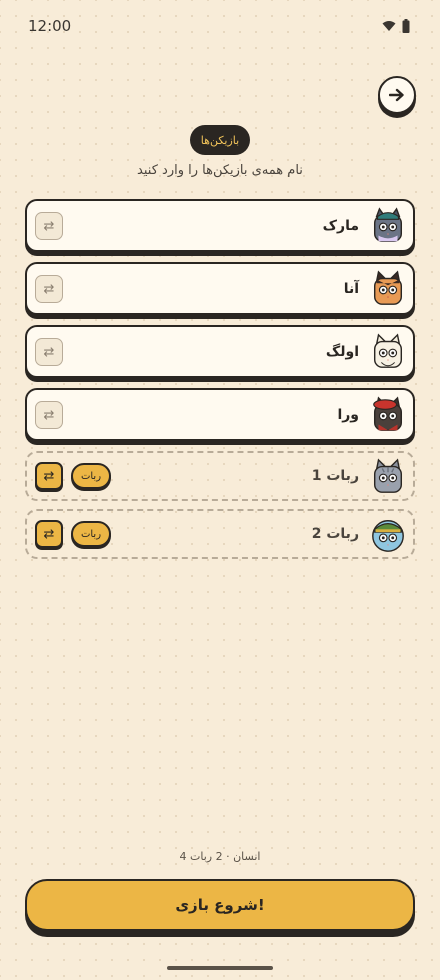 This screenshot has width=440, height=980. What do you see at coordinates (220, 170) in the screenshot?
I see `page-subtitle: نام همه‌ی بازیکن‌ها را وارد کنید` at bounding box center [220, 170].